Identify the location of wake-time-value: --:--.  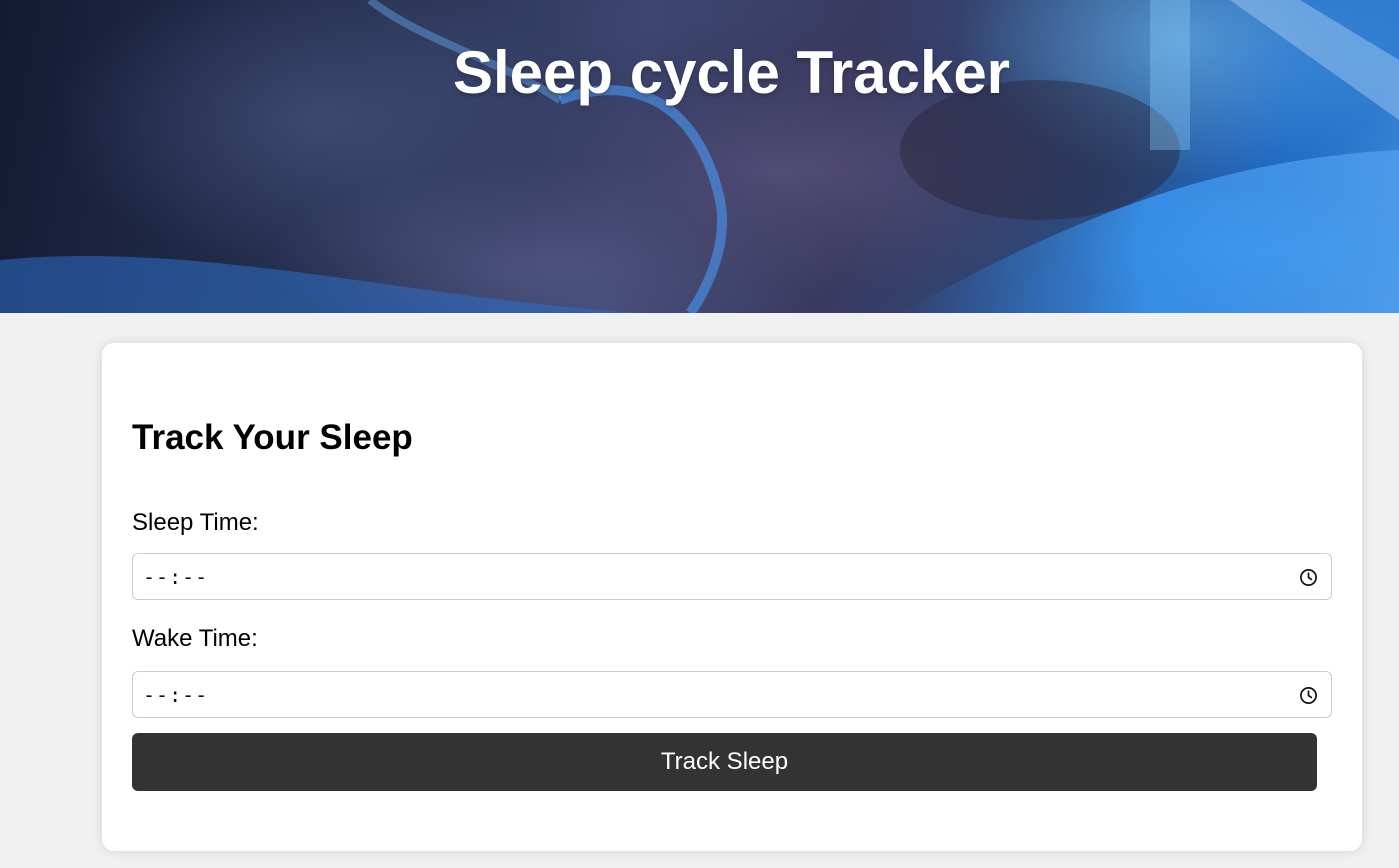
(176, 695).